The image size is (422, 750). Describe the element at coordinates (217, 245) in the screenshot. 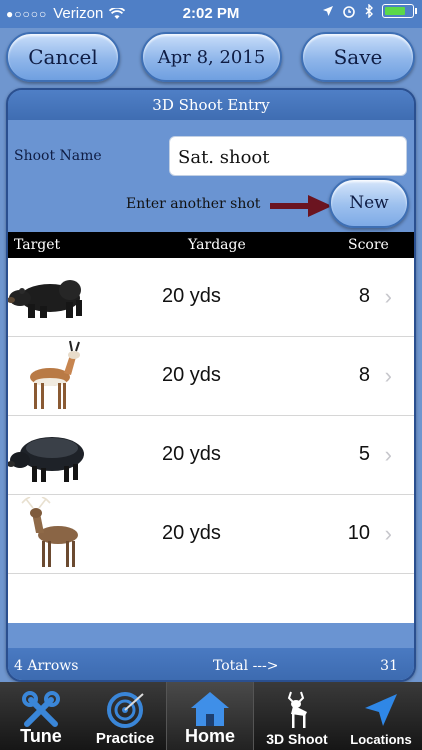

I see `yardage-column-header: Yardage` at that location.